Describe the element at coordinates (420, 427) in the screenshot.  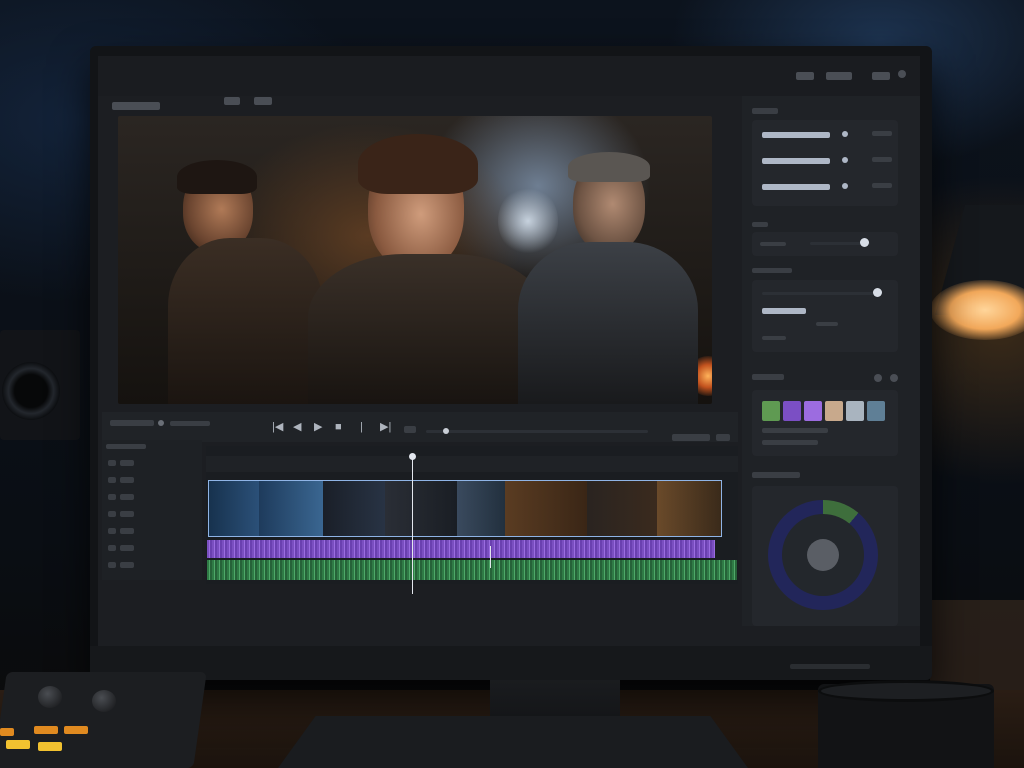
I see `transport-bar` at that location.